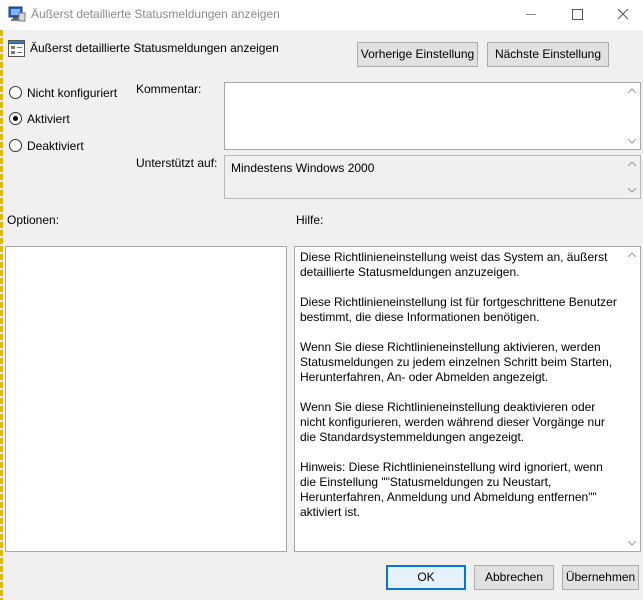 The height and width of the screenshot is (600, 643). I want to click on comment-scrollbar, so click(632, 116).